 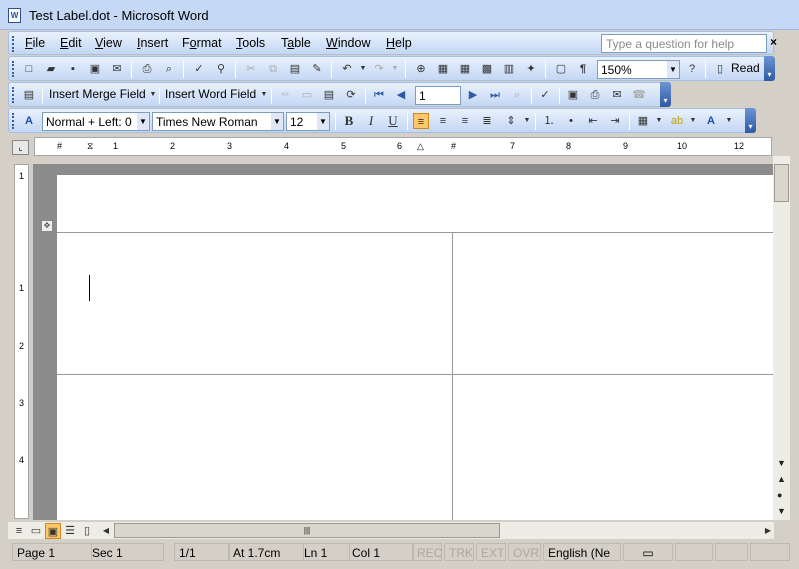 What do you see at coordinates (117, 69) in the screenshot?
I see `email-icon: ✉` at bounding box center [117, 69].